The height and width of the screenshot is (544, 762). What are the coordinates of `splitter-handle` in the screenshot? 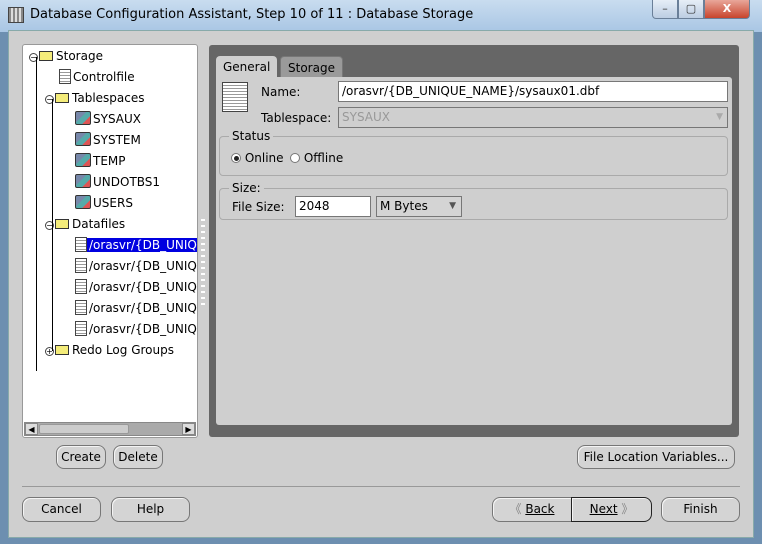 It's located at (203, 260).